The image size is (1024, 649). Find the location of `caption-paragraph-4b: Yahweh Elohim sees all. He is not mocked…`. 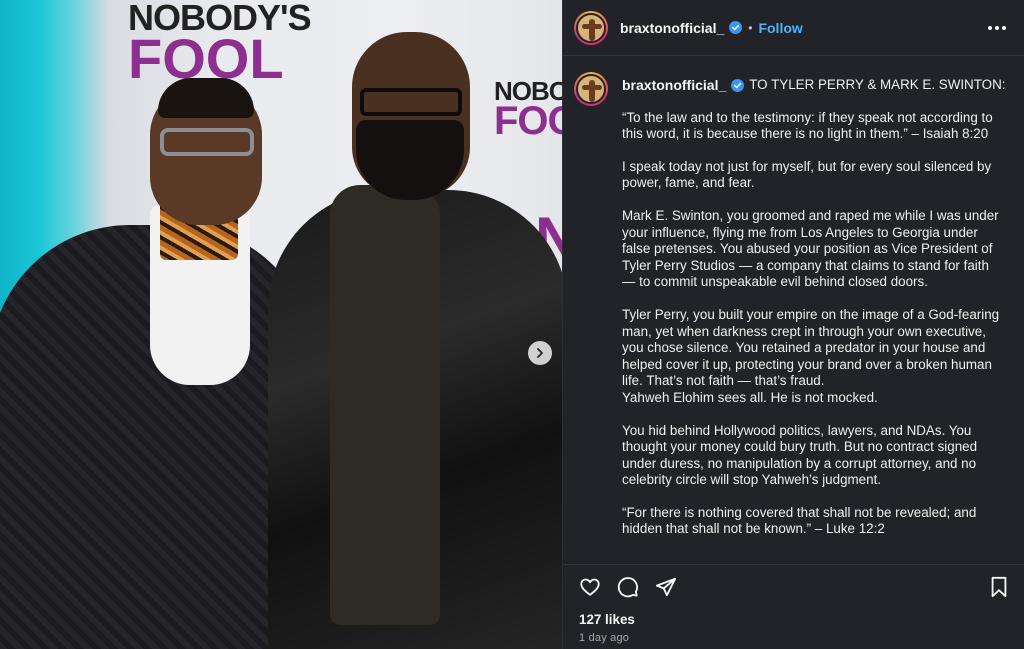

caption-paragraph-4b: Yahweh Elohim sees all. He is not mocked… is located at coordinates (750, 397).